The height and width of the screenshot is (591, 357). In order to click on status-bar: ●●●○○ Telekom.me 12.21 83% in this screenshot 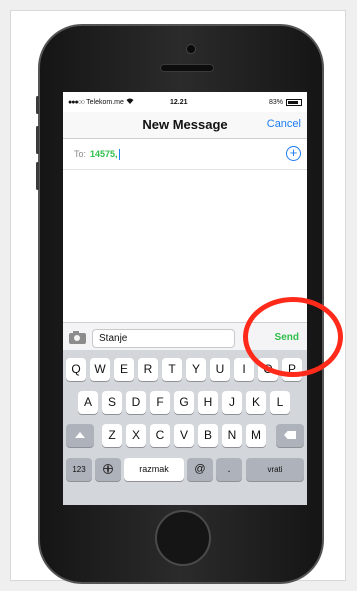, I will do `click(185, 102)`.